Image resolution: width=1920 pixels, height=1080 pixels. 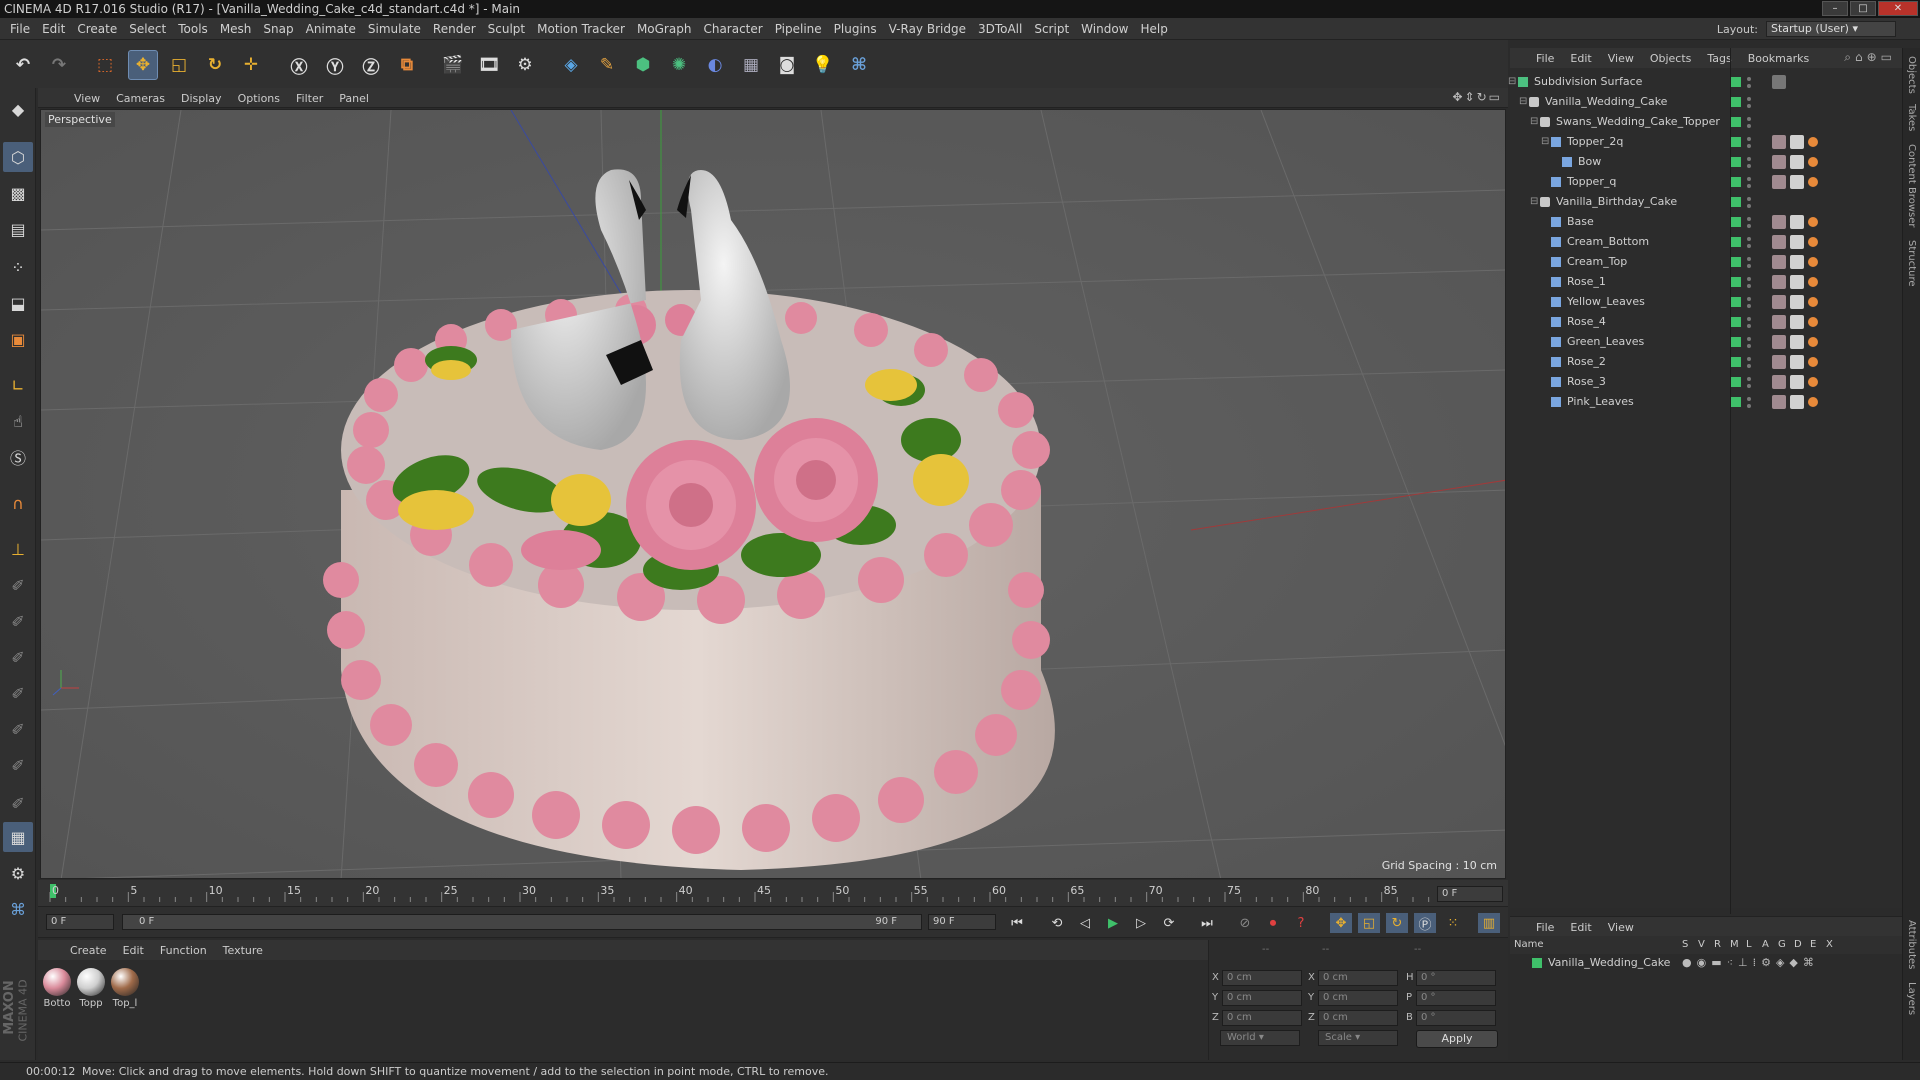 What do you see at coordinates (18, 229) in the screenshot?
I see `workplane-mode-icon: ▤` at bounding box center [18, 229].